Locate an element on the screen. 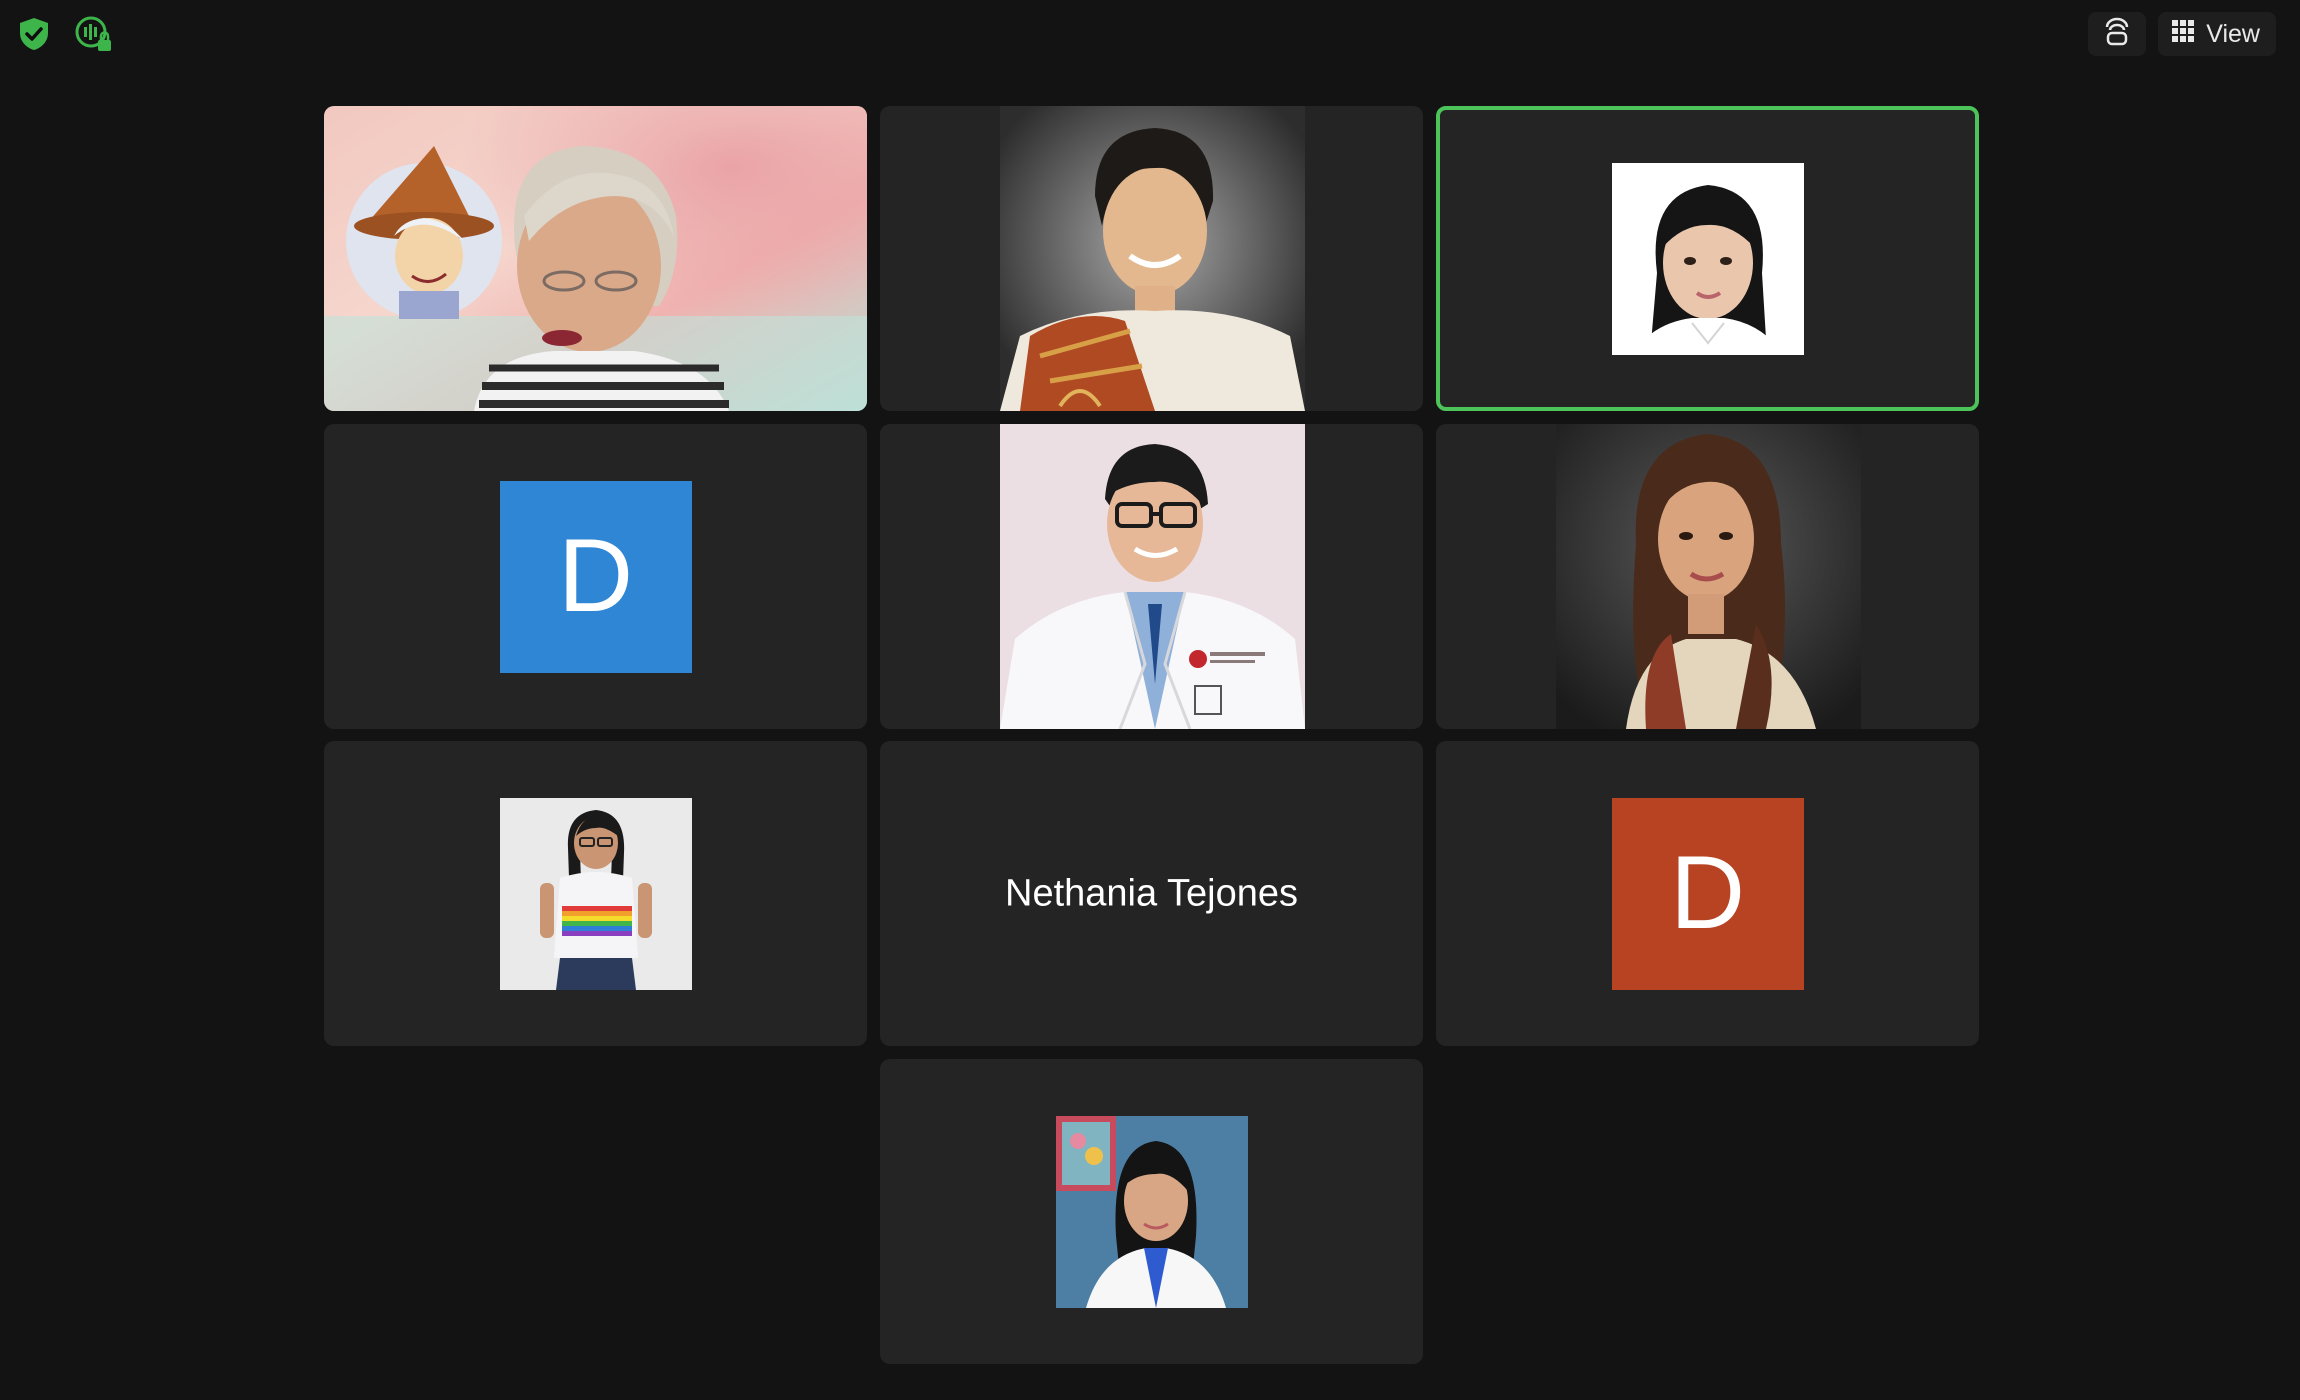 The image size is (2300, 1400). live-transcript-lock-icon is located at coordinates (94, 34).